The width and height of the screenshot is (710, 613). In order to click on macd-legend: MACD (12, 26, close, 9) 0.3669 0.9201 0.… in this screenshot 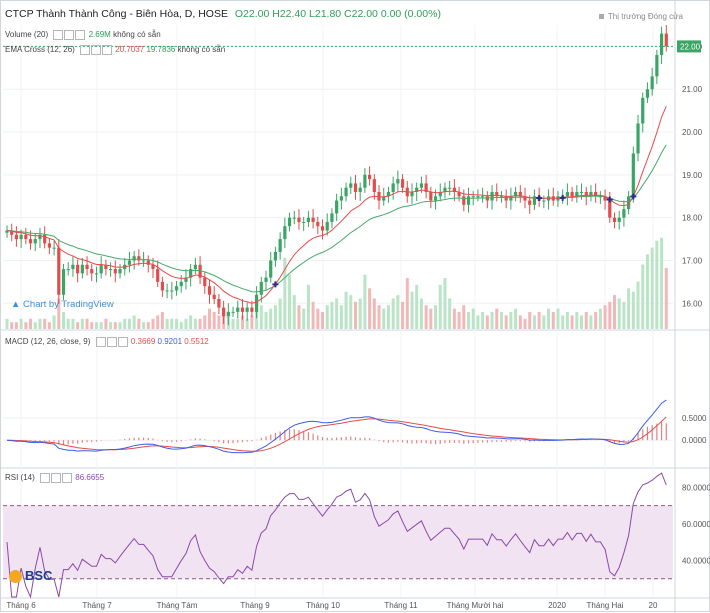, I will do `click(107, 341)`.